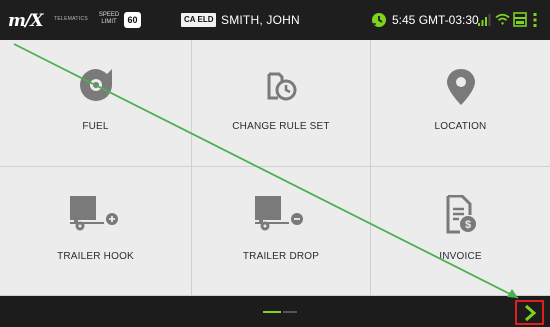 This screenshot has width=550, height=327. I want to click on trailer-hook-icon, so click(93, 213).